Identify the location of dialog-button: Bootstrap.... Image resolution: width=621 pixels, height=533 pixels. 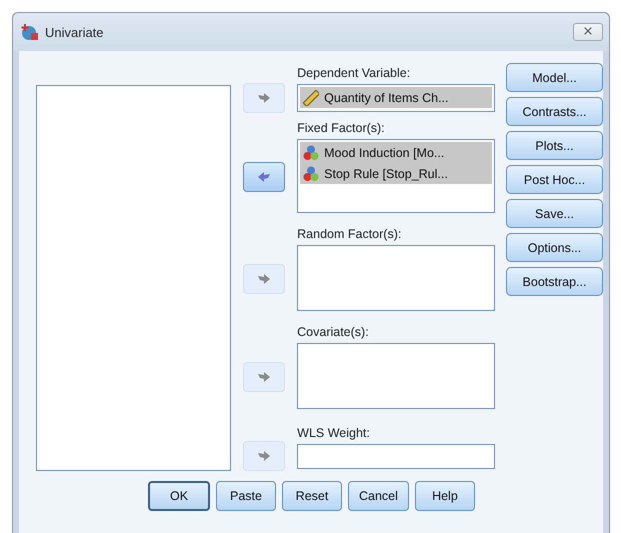
(554, 281).